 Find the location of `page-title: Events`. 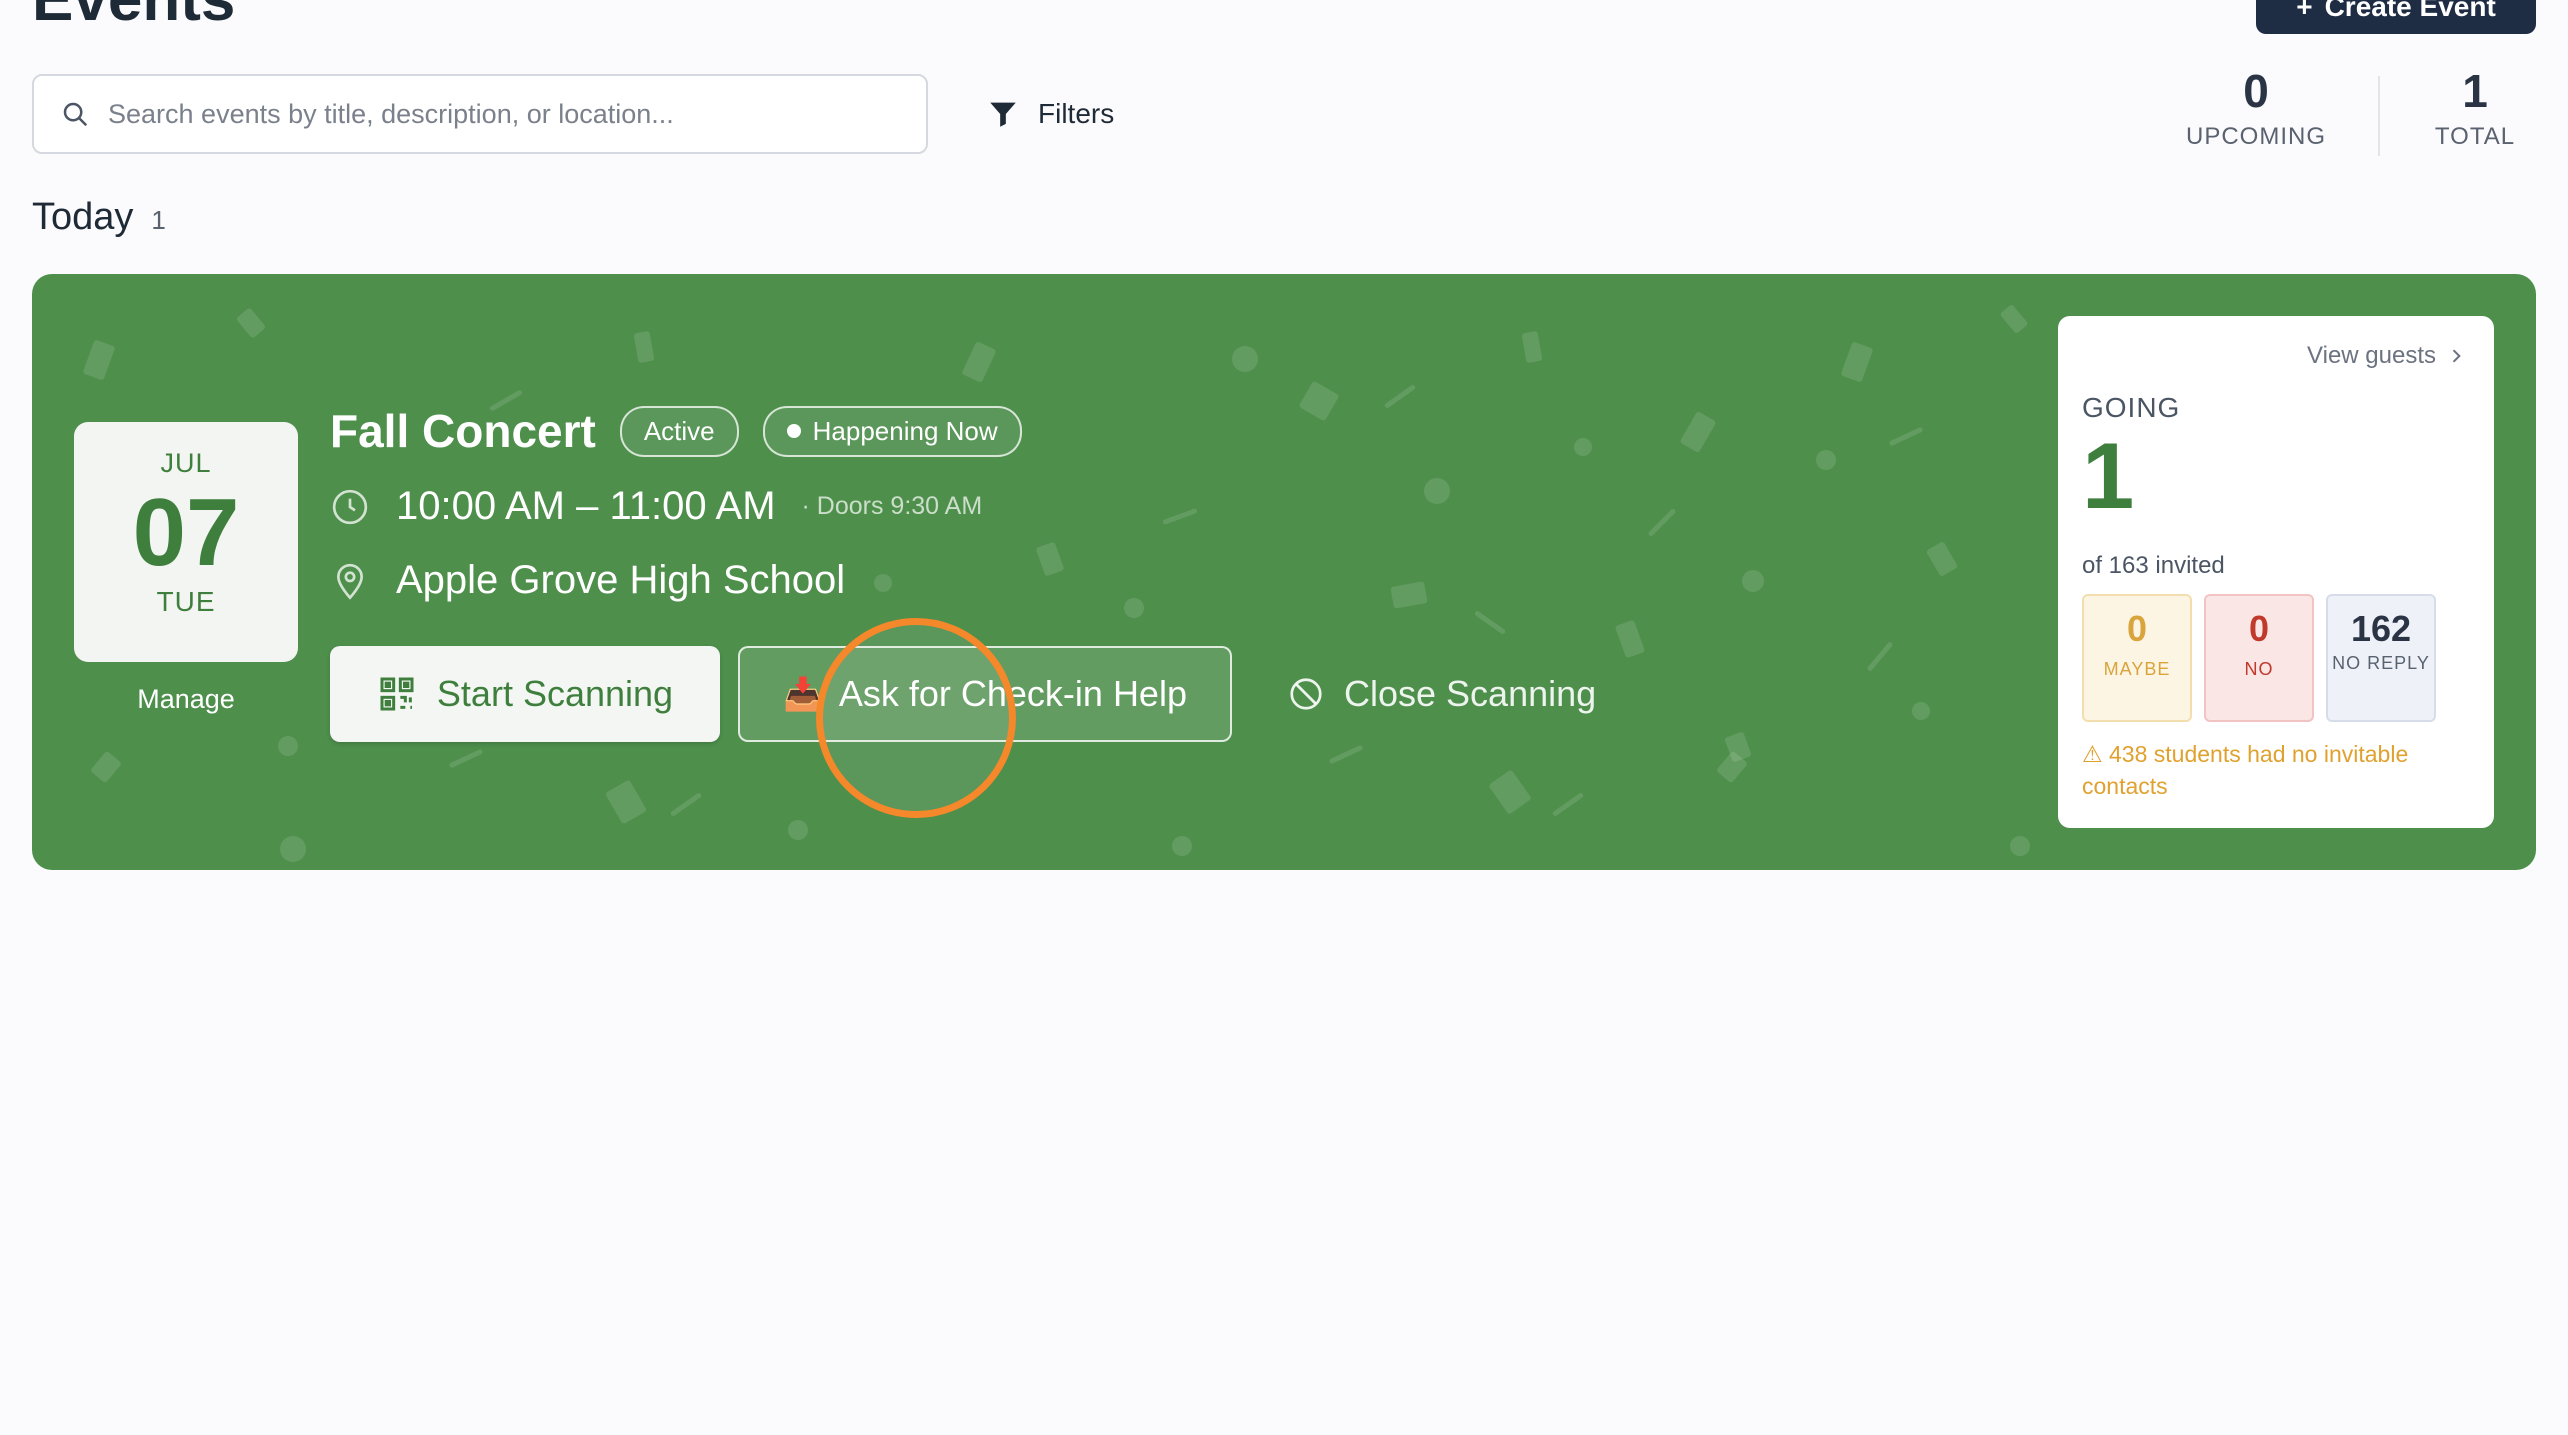

page-title: Events is located at coordinates (133, 17).